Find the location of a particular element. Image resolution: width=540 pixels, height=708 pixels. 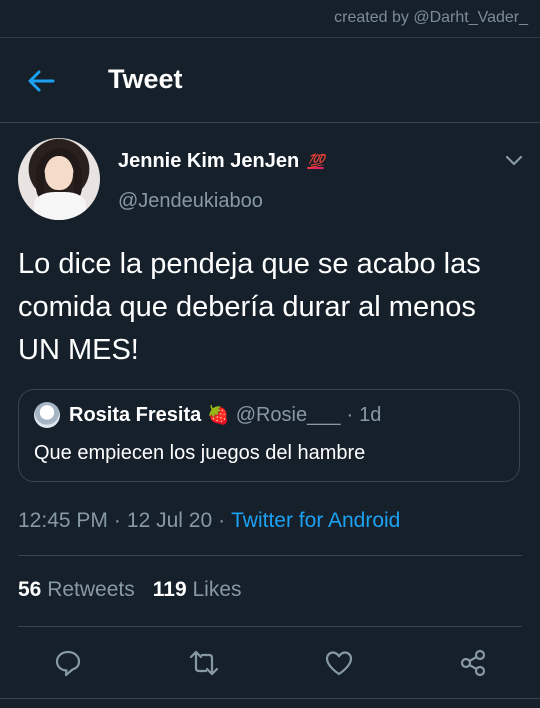

avatar-face is located at coordinates (59, 173).